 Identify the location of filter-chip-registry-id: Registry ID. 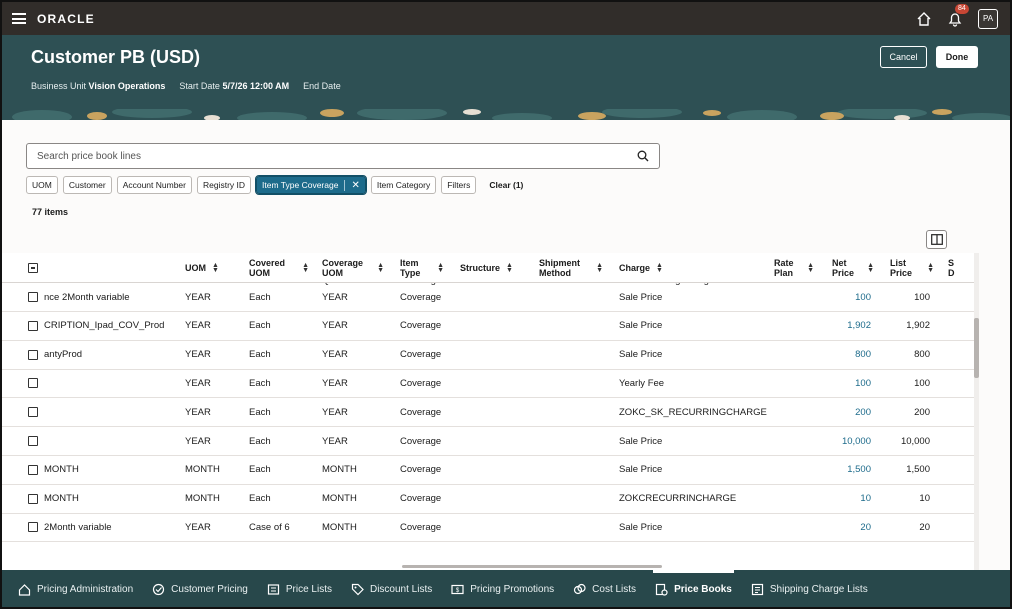
(224, 185).